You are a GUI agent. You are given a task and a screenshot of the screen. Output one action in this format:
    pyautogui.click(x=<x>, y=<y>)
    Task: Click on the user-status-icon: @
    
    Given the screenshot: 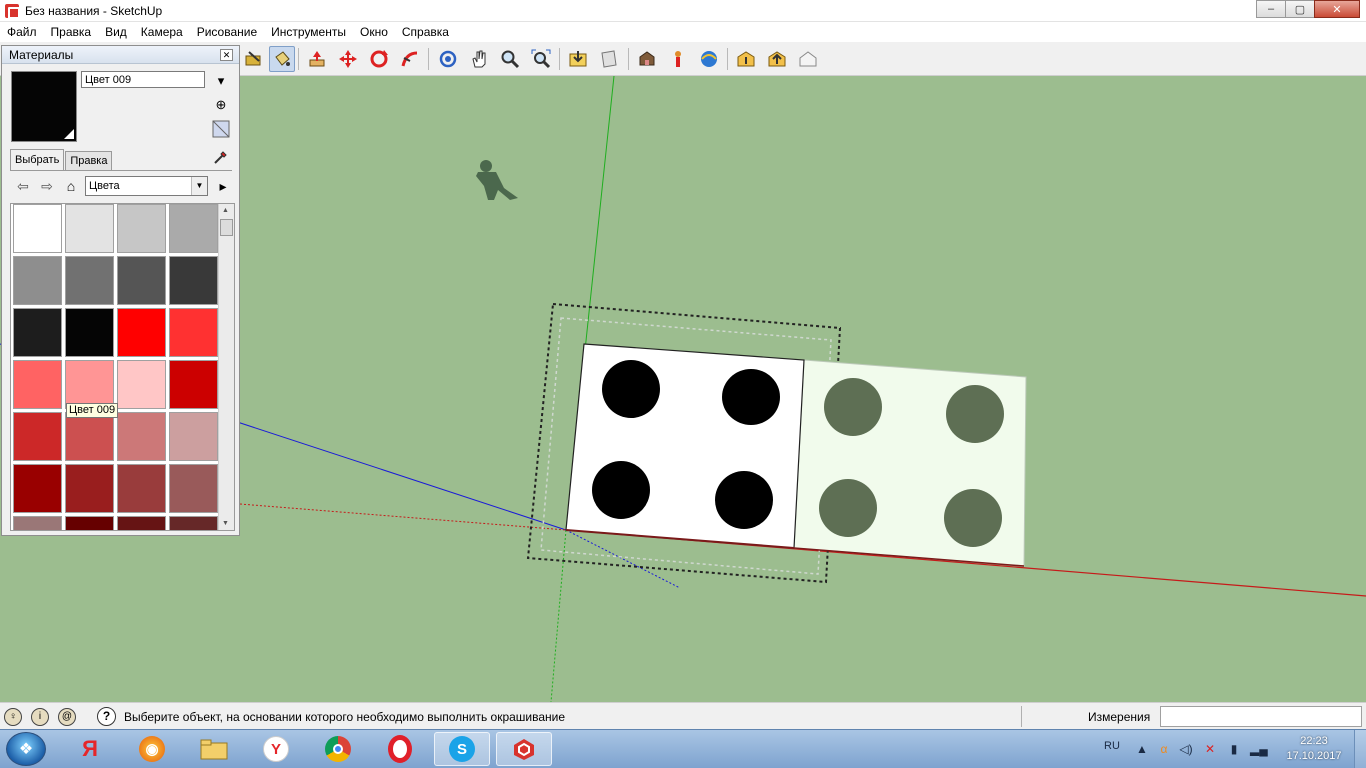 What is the action you would take?
    pyautogui.click(x=67, y=717)
    